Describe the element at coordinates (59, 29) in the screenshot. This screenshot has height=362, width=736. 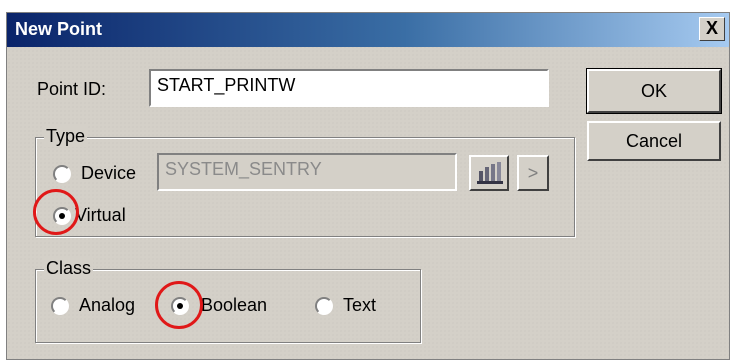
I see `window-title: New Point` at that location.